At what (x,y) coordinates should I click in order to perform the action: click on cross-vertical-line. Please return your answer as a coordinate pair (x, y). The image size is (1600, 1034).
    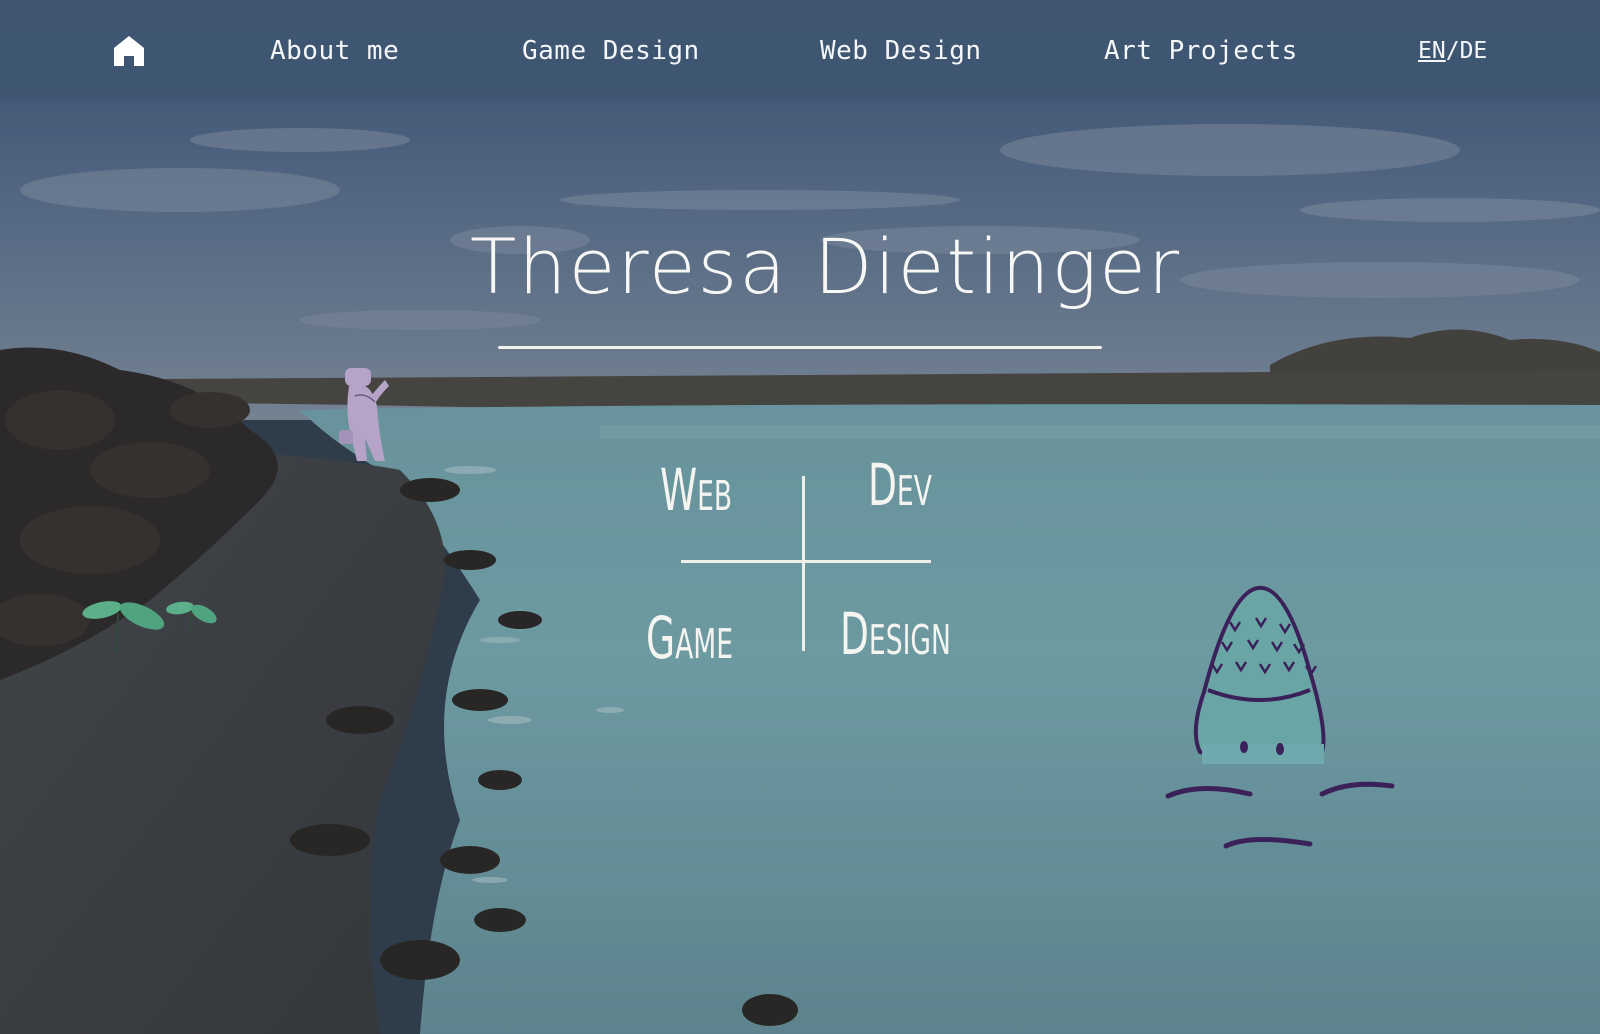
    Looking at the image, I should click on (803, 563).